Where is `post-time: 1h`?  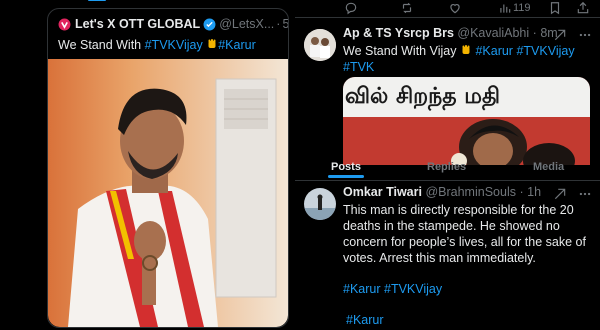
post-time: 1h is located at coordinates (534, 192).